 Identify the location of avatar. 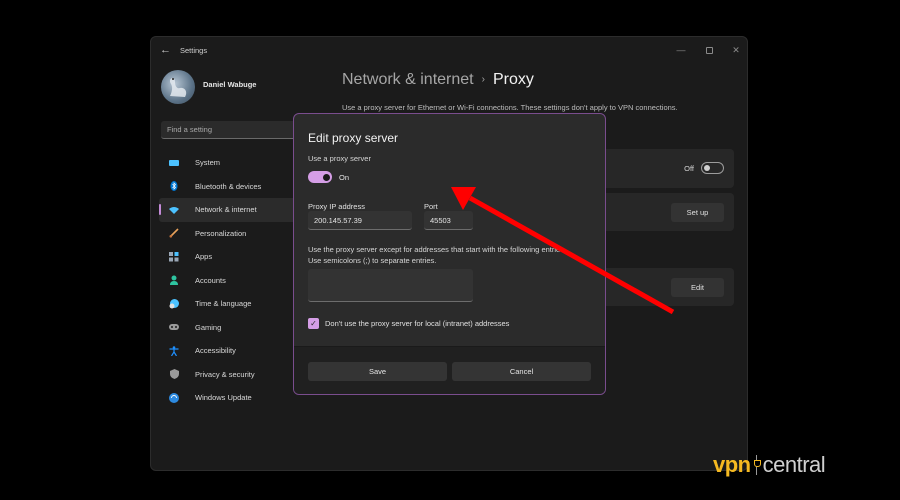
(178, 87).